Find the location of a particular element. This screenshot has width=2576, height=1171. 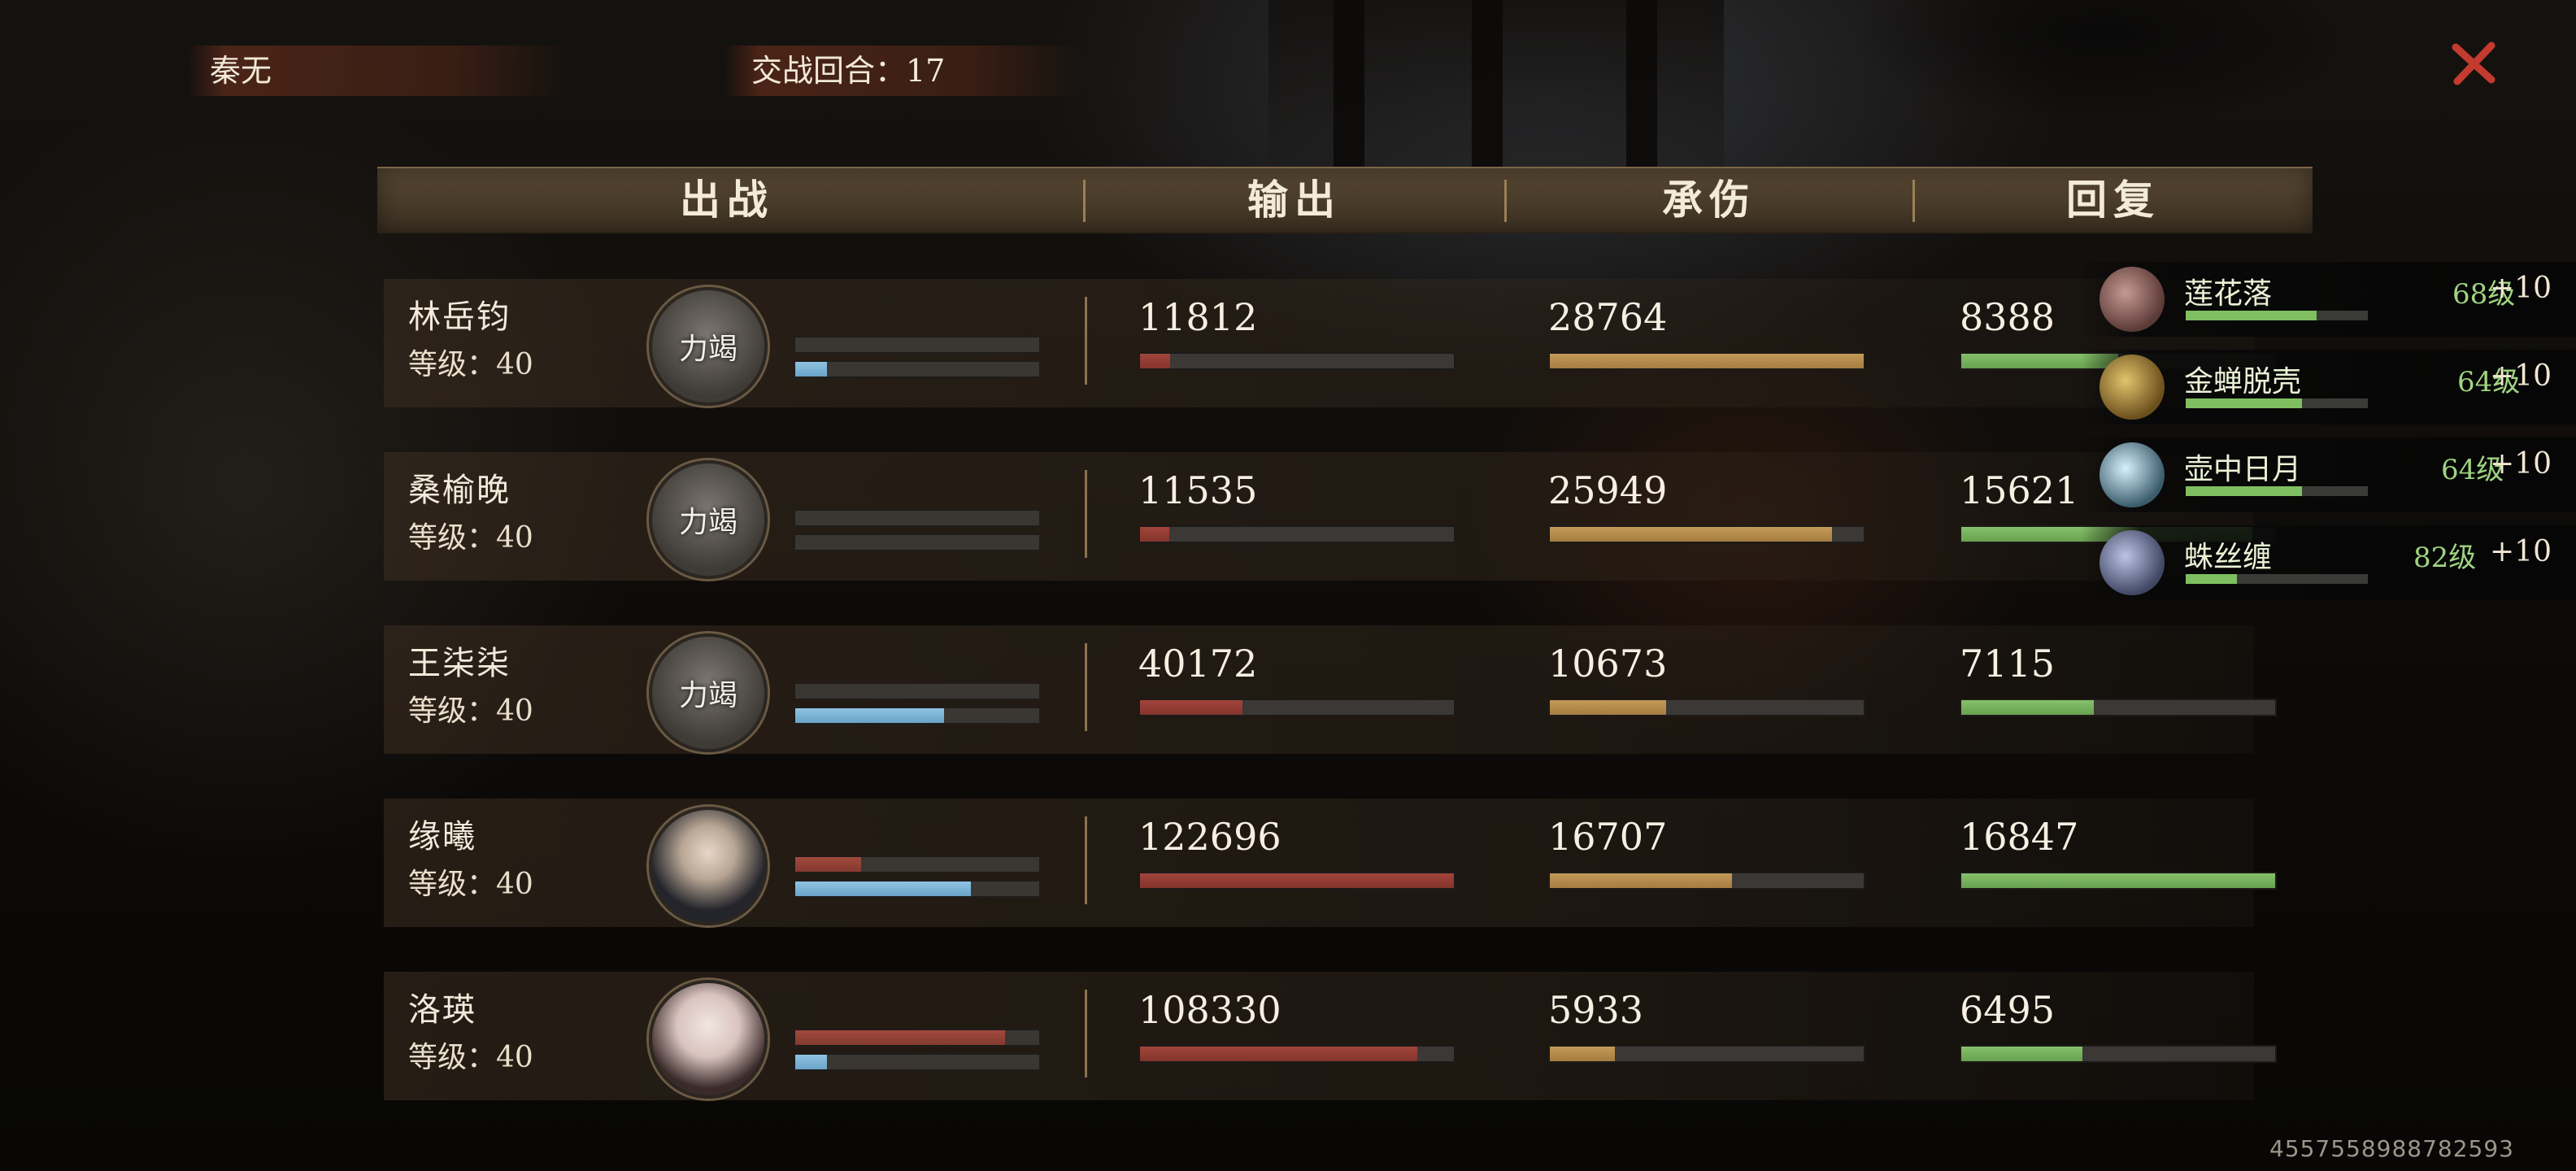

damage-taken-value: 16707 is located at coordinates (1608, 837).